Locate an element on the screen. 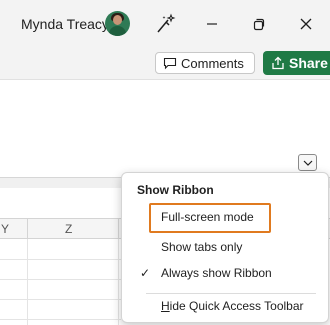 The image size is (330, 325). comment-icon is located at coordinates (170, 65).